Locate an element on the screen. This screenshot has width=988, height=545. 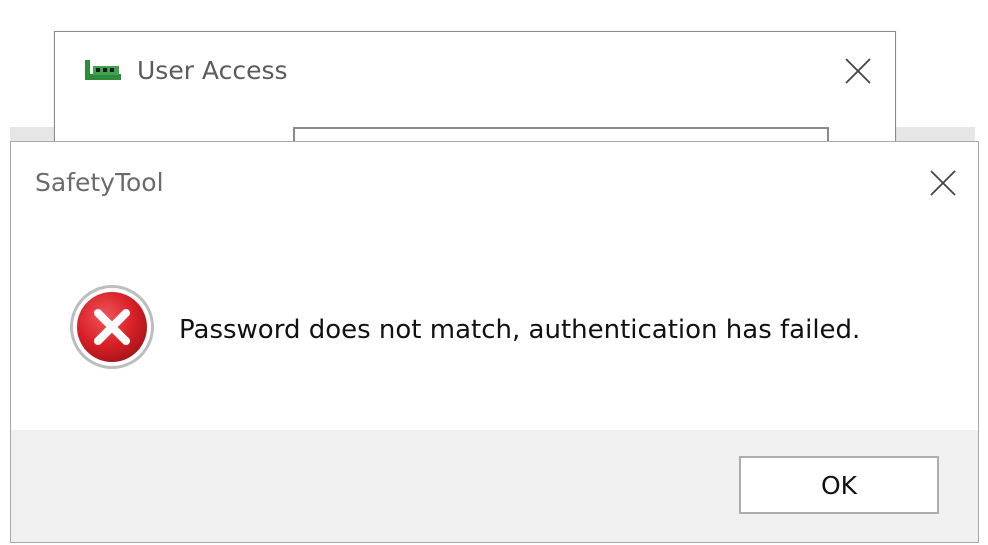
app-icon is located at coordinates (103, 70).